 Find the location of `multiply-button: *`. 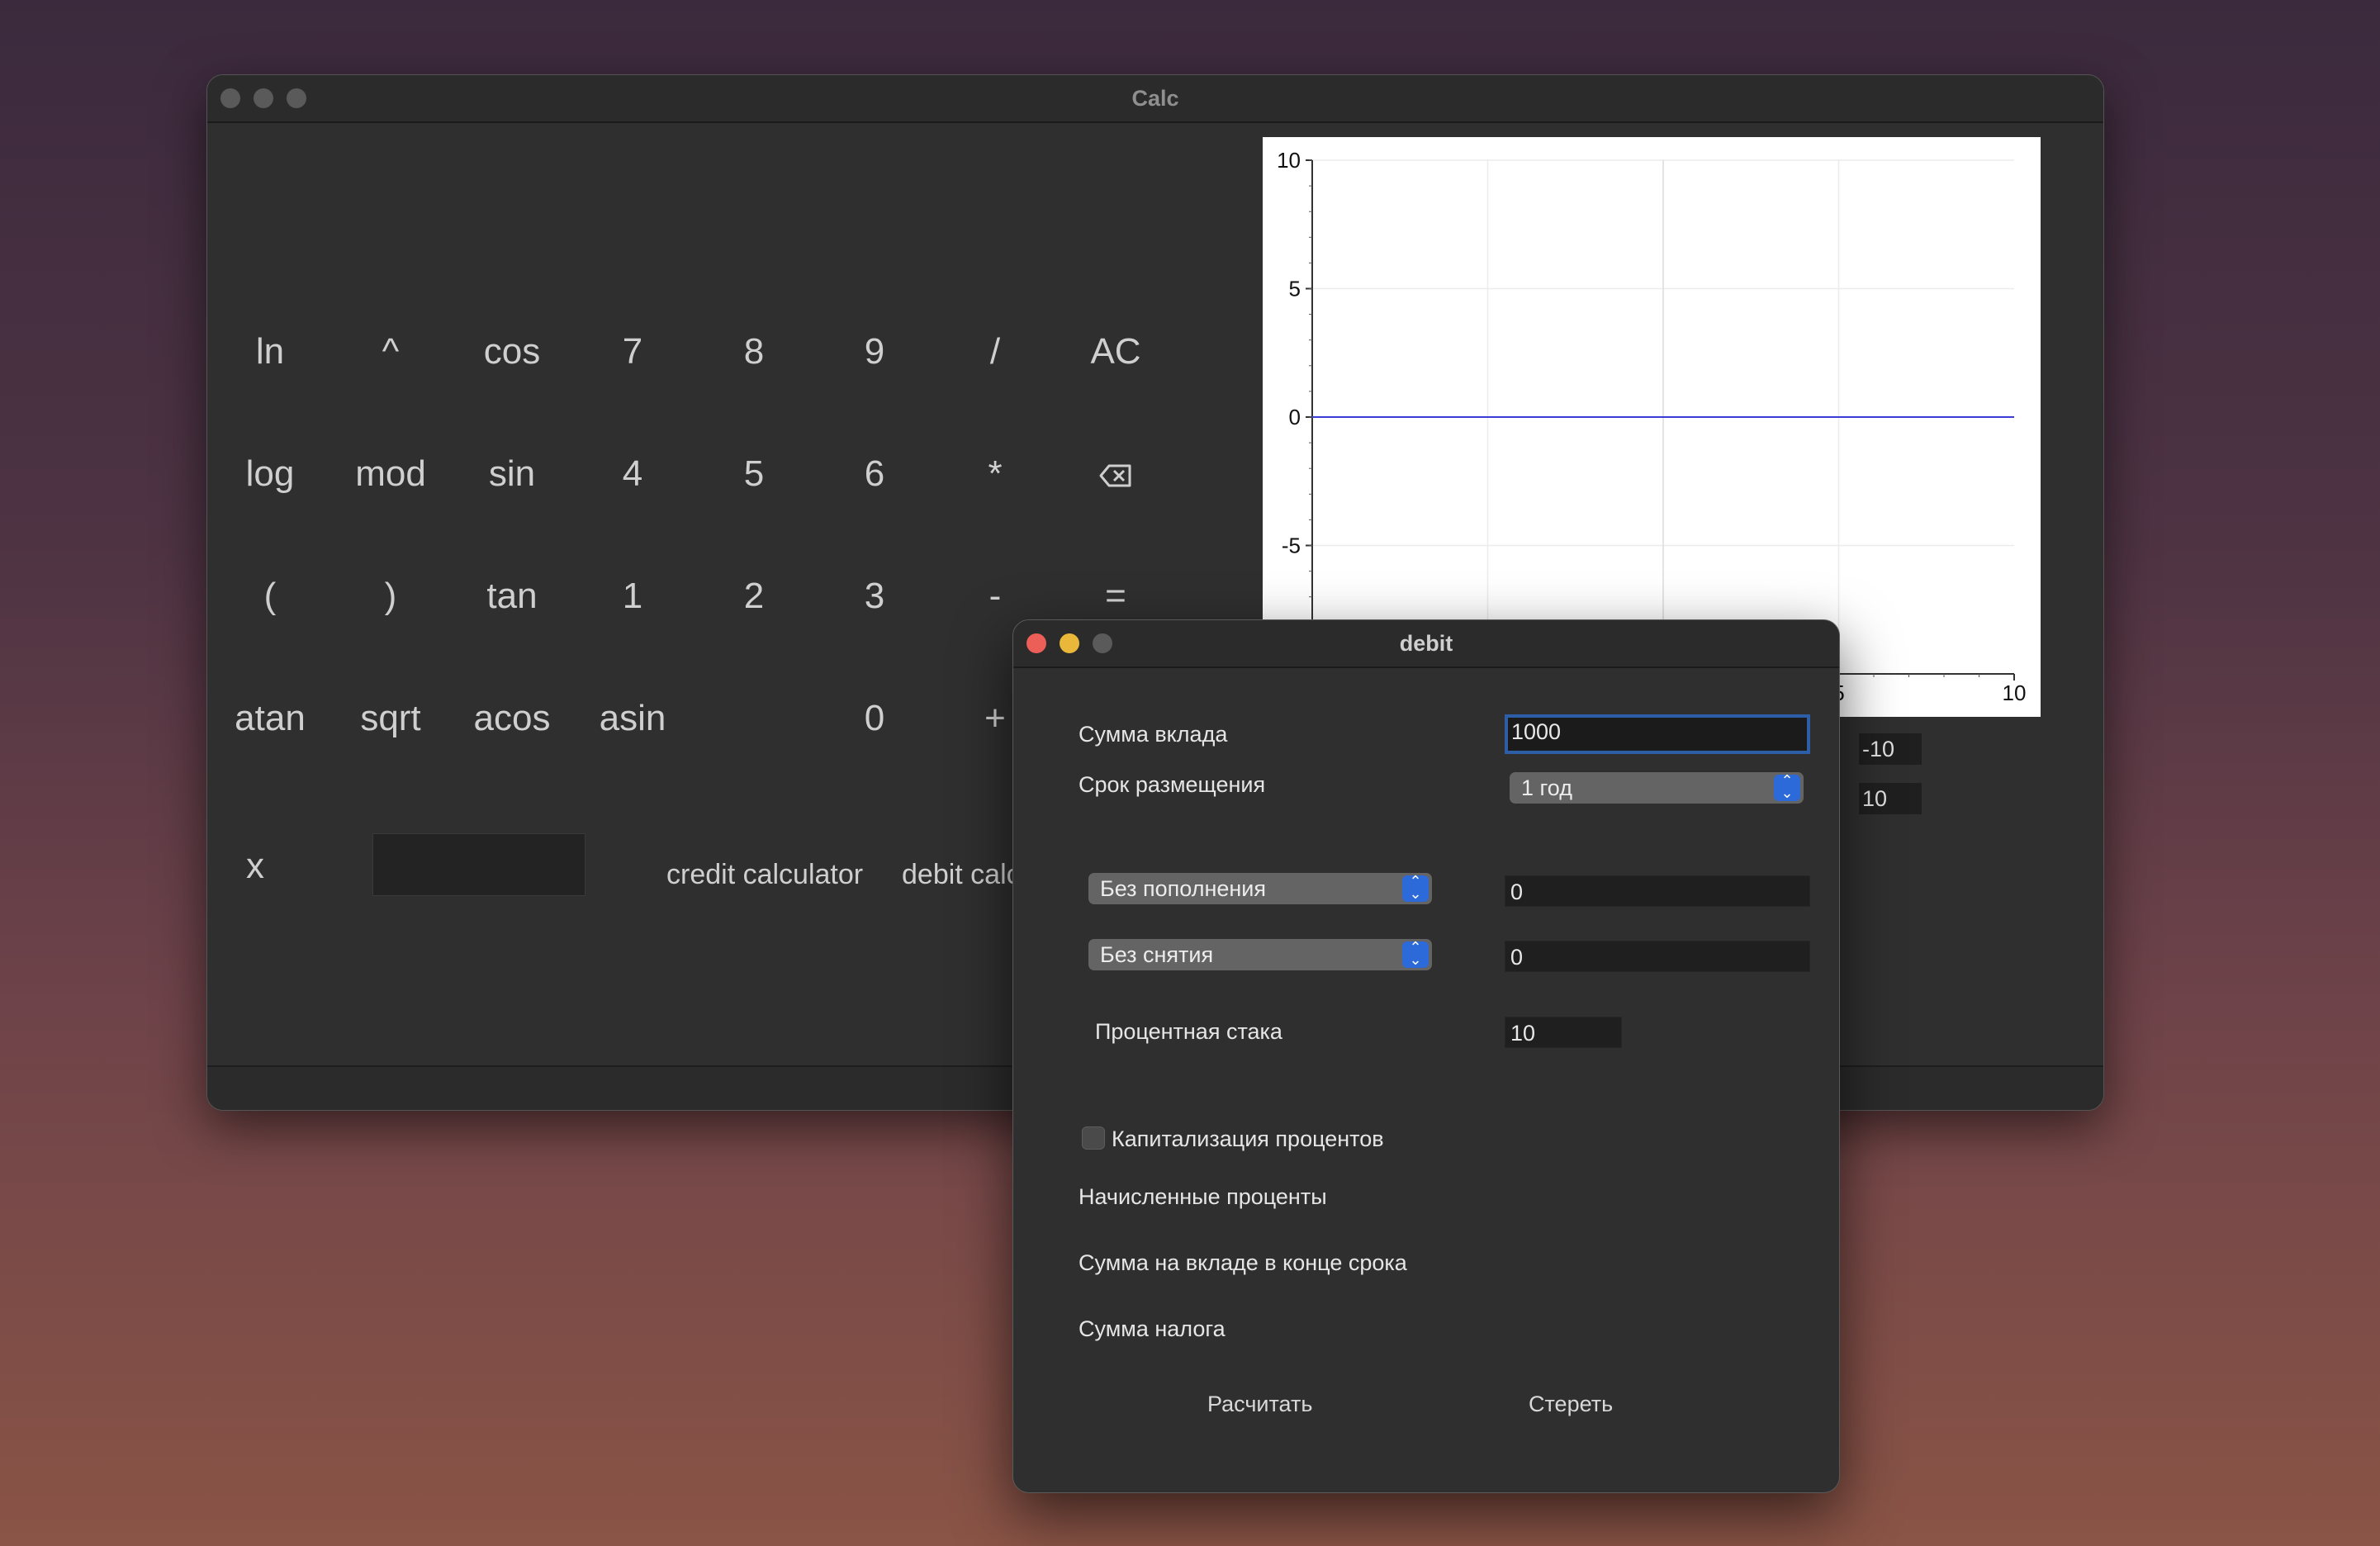

multiply-button: * is located at coordinates (995, 474).